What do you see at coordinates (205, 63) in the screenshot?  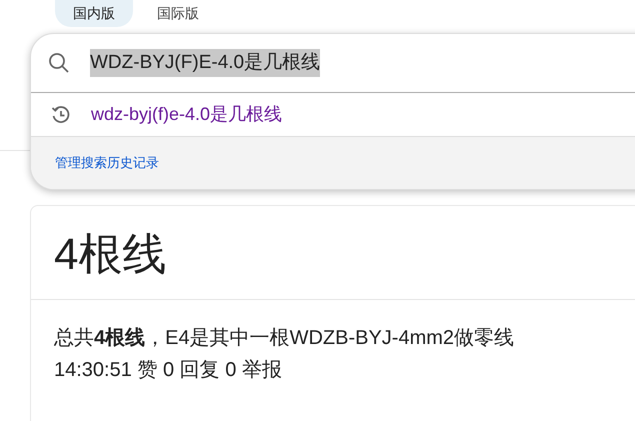 I see `search-query: WDZ-BYJ(F)E-4.0是几根线` at bounding box center [205, 63].